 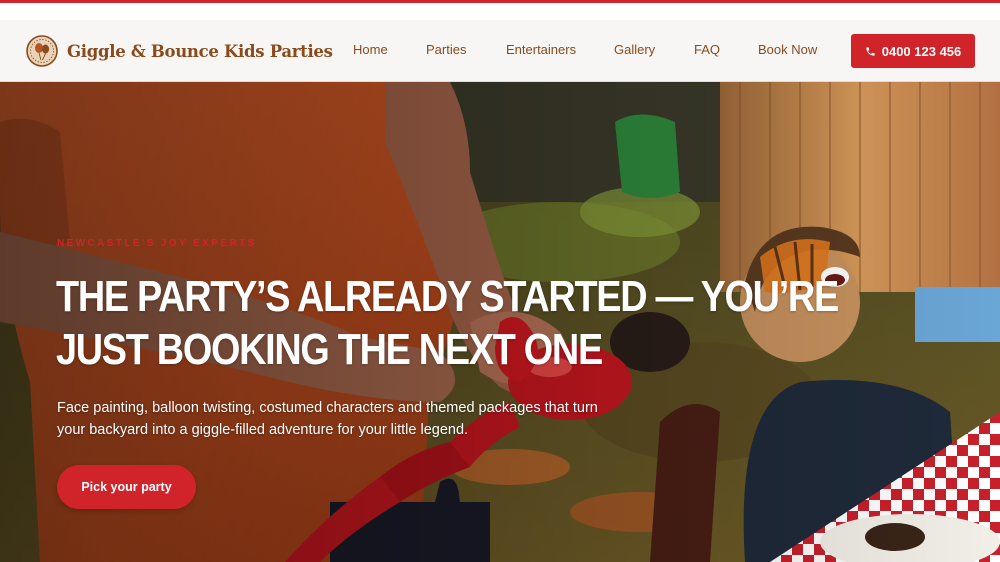 I want to click on brand-name: Giggle & Bounce Kids Parties, so click(x=200, y=51).